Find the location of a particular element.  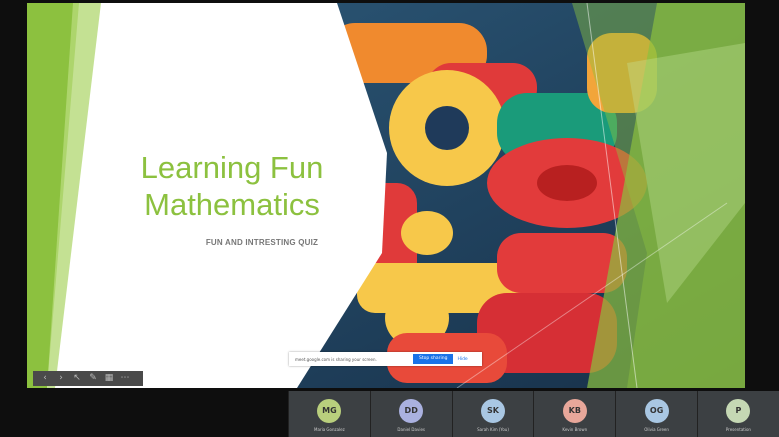

prev-icon: ‹ is located at coordinates (45, 378).